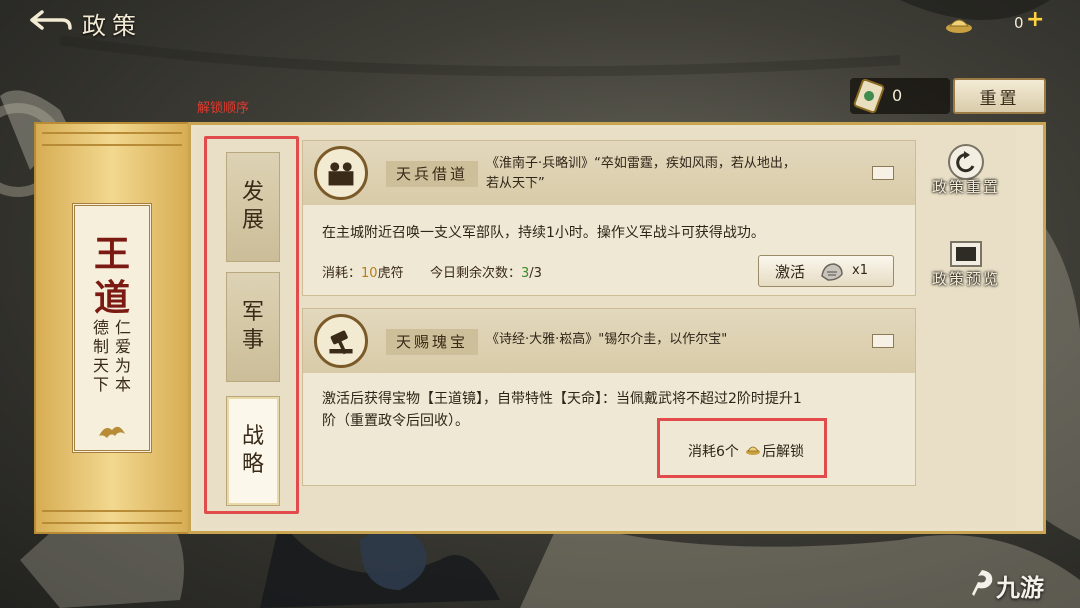  Describe the element at coordinates (476, 273) in the screenshot. I see `remaining-label: 今日剩余次数：` at that location.